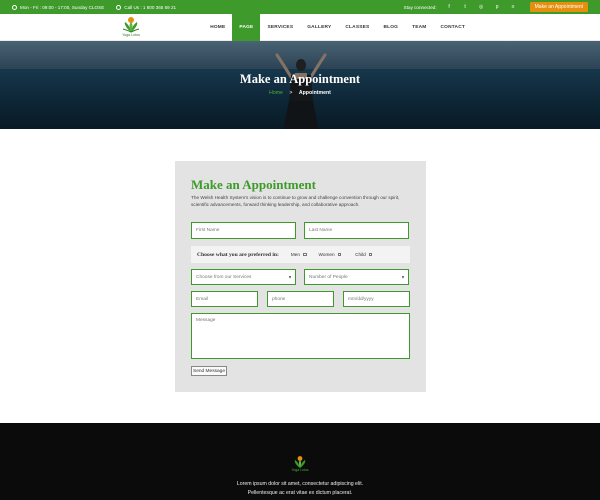 The height and width of the screenshot is (500, 600). I want to click on preference-label: Choose what you are preferred in:, so click(238, 254).